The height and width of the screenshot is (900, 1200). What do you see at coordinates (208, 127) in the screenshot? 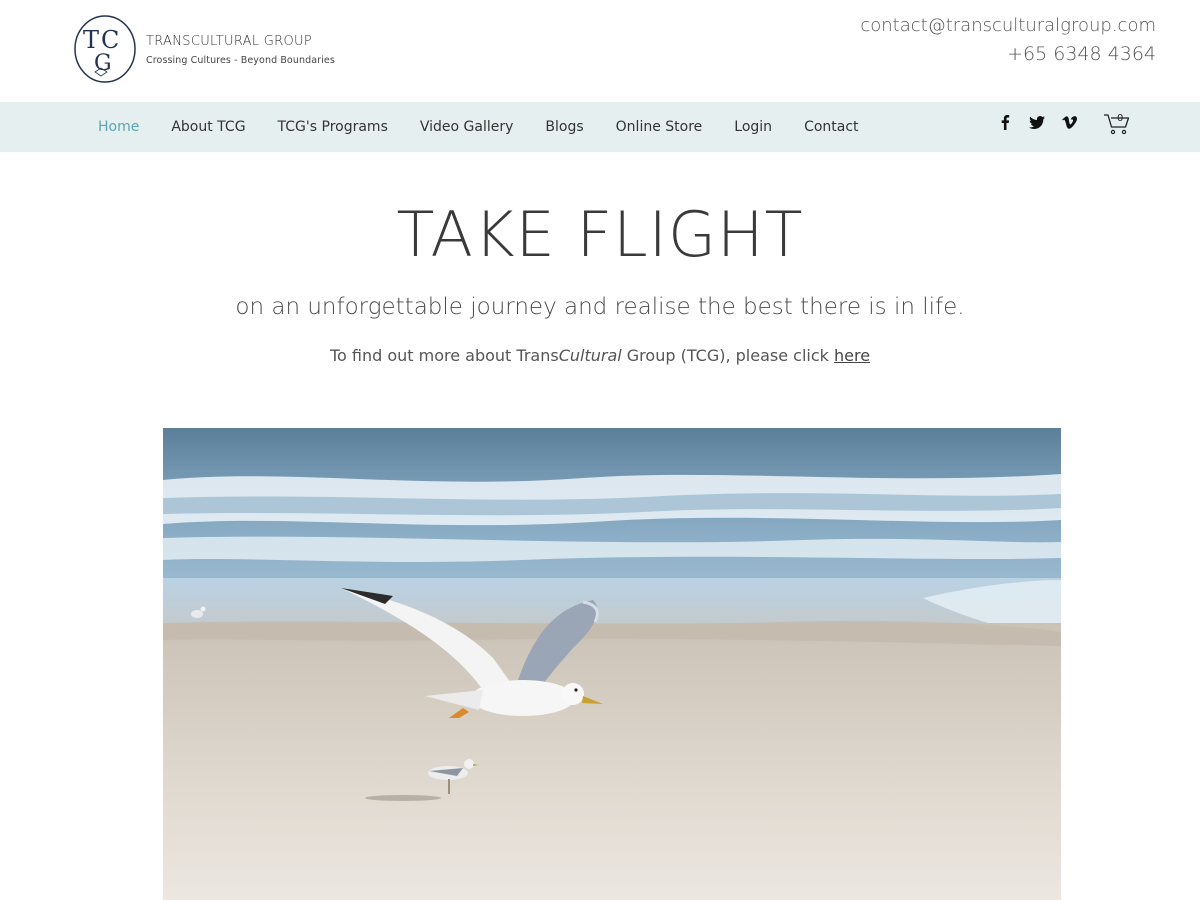
I see `nav-item-about: About TCG` at bounding box center [208, 127].